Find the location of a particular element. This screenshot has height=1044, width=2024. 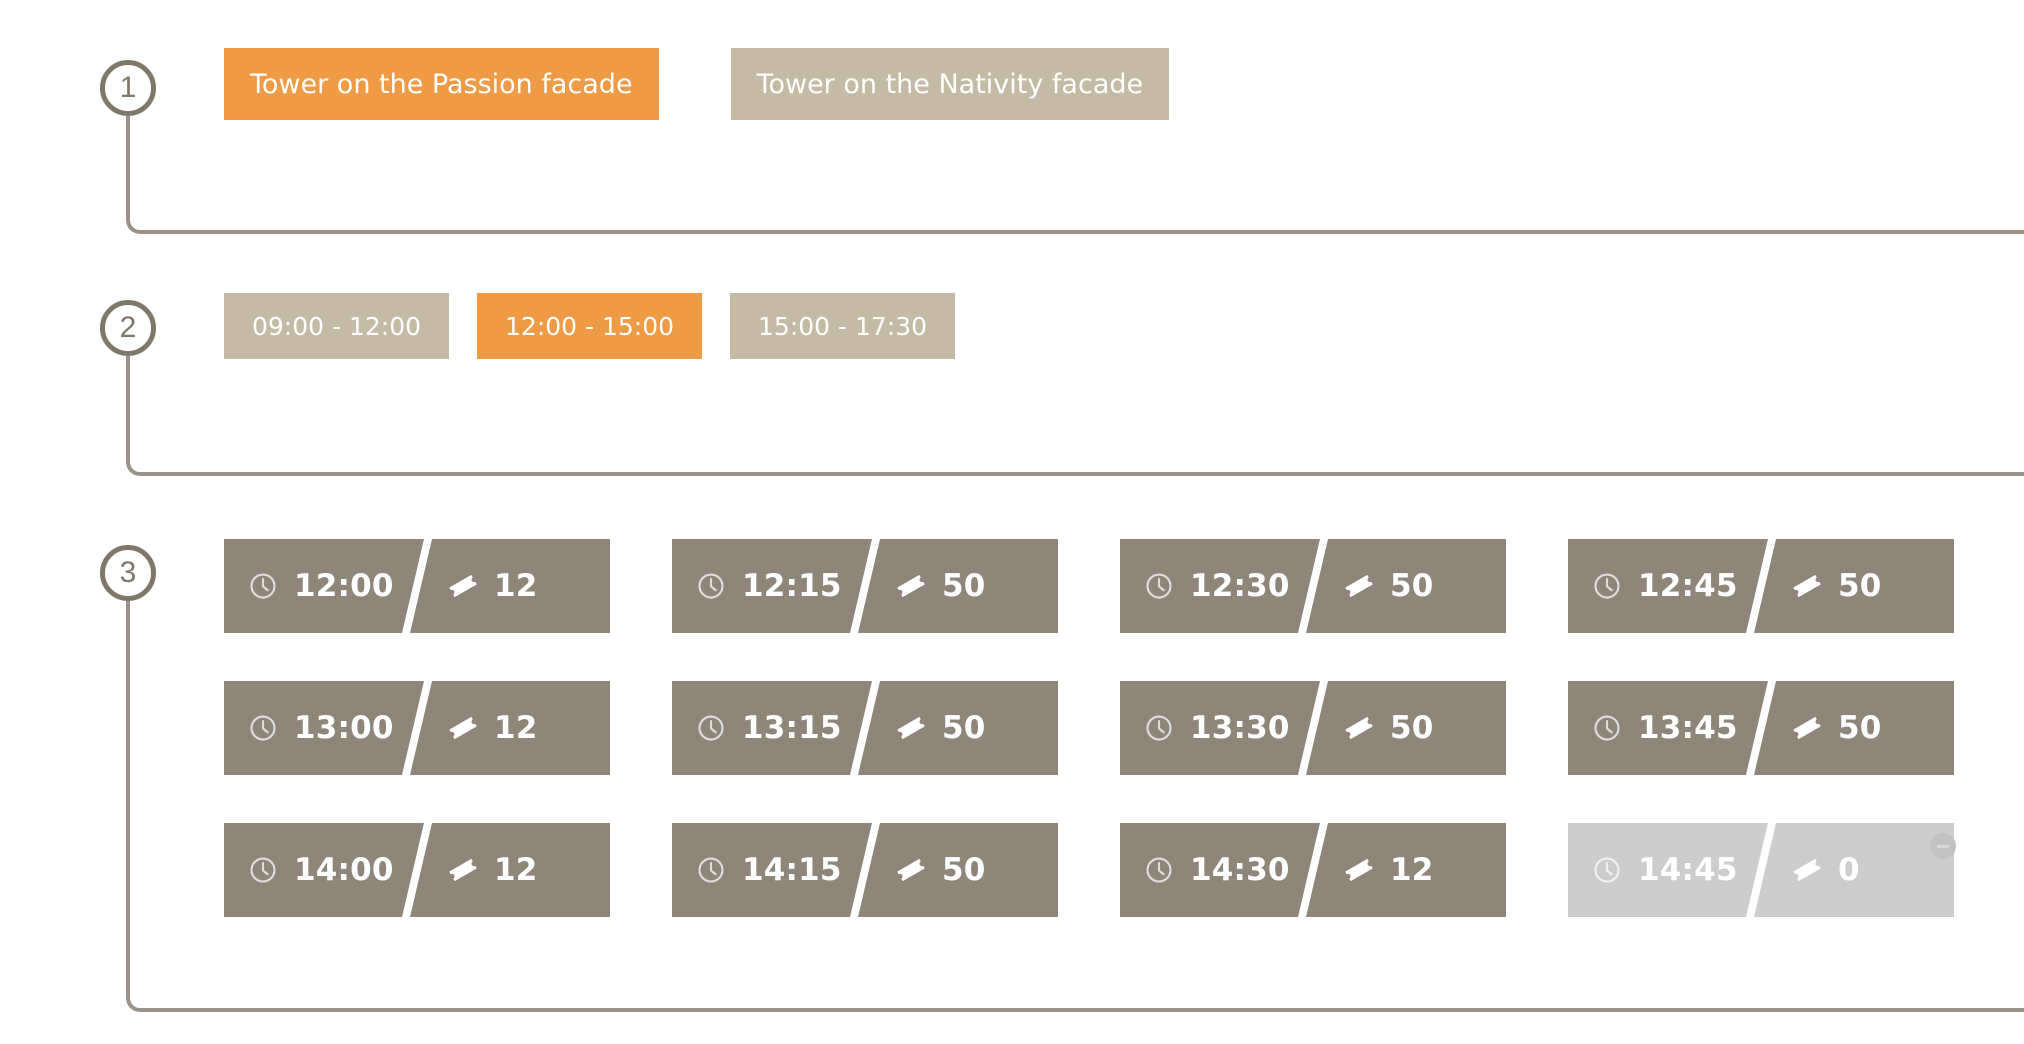

step-1-connector is located at coordinates (1075, 175).